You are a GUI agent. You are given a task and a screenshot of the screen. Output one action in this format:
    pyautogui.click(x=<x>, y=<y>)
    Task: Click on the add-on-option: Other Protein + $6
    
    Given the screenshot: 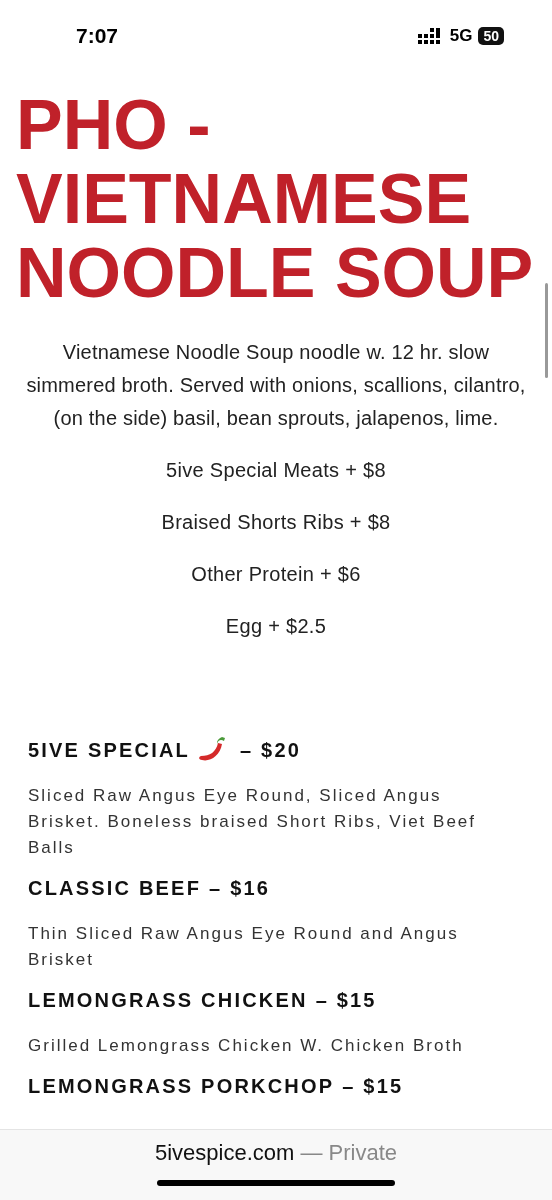 What is the action you would take?
    pyautogui.click(x=276, y=574)
    